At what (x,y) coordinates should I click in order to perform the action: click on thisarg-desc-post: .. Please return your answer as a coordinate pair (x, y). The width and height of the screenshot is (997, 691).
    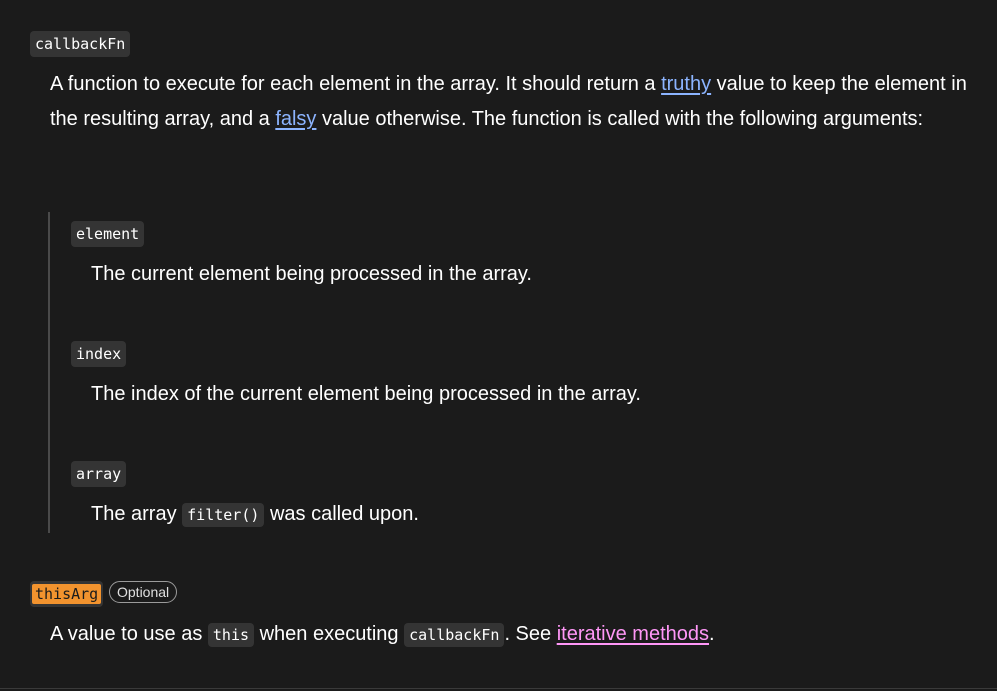
    Looking at the image, I should click on (712, 634).